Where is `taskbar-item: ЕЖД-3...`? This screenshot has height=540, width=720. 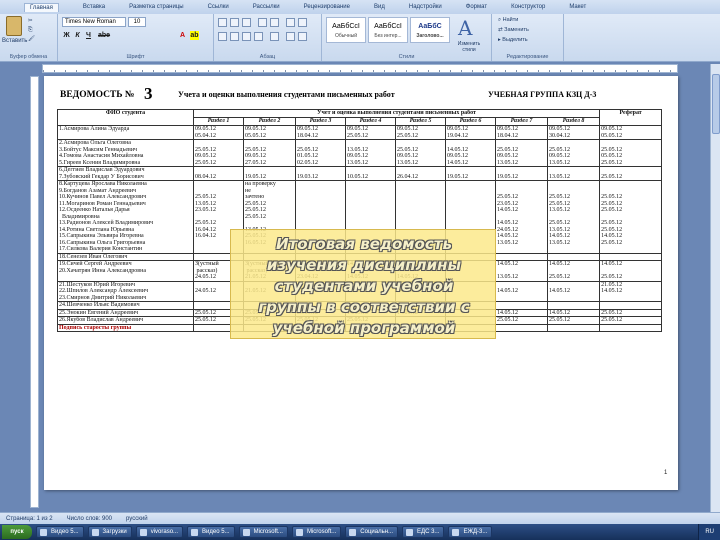
taskbar-item: ЕЖД-3... is located at coordinates (470, 532).